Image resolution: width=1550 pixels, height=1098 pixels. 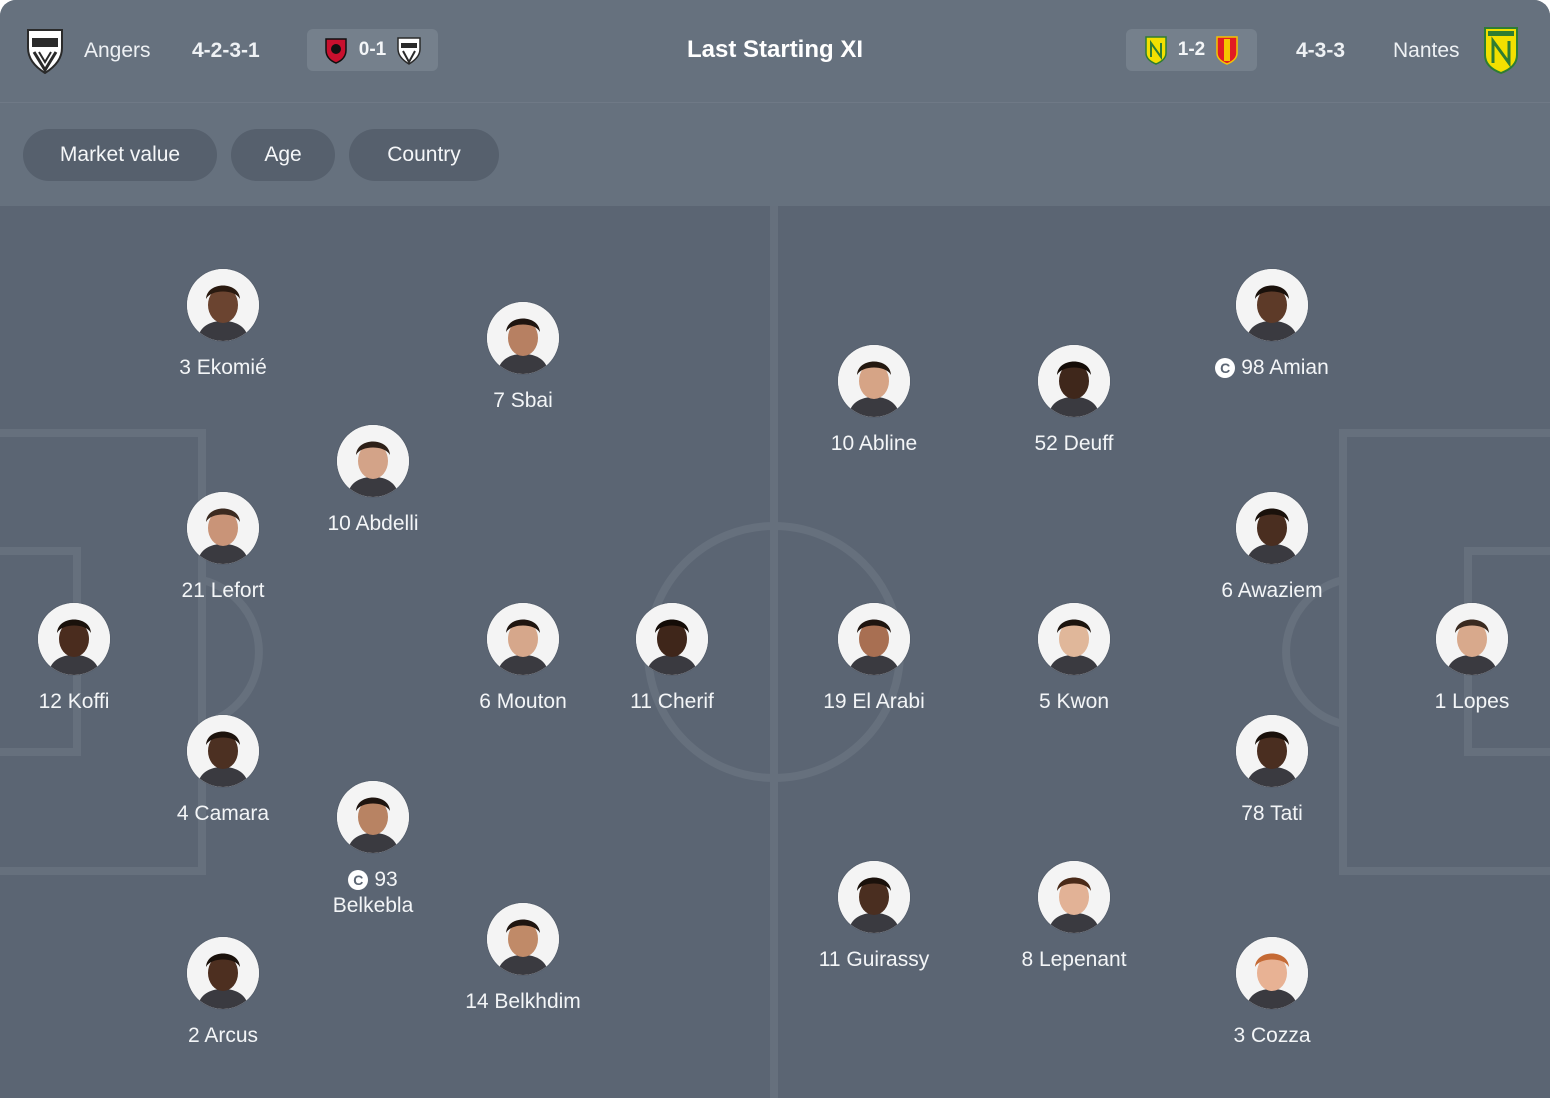 What do you see at coordinates (1227, 50) in the screenshot?
I see `lens-crest-icon` at bounding box center [1227, 50].